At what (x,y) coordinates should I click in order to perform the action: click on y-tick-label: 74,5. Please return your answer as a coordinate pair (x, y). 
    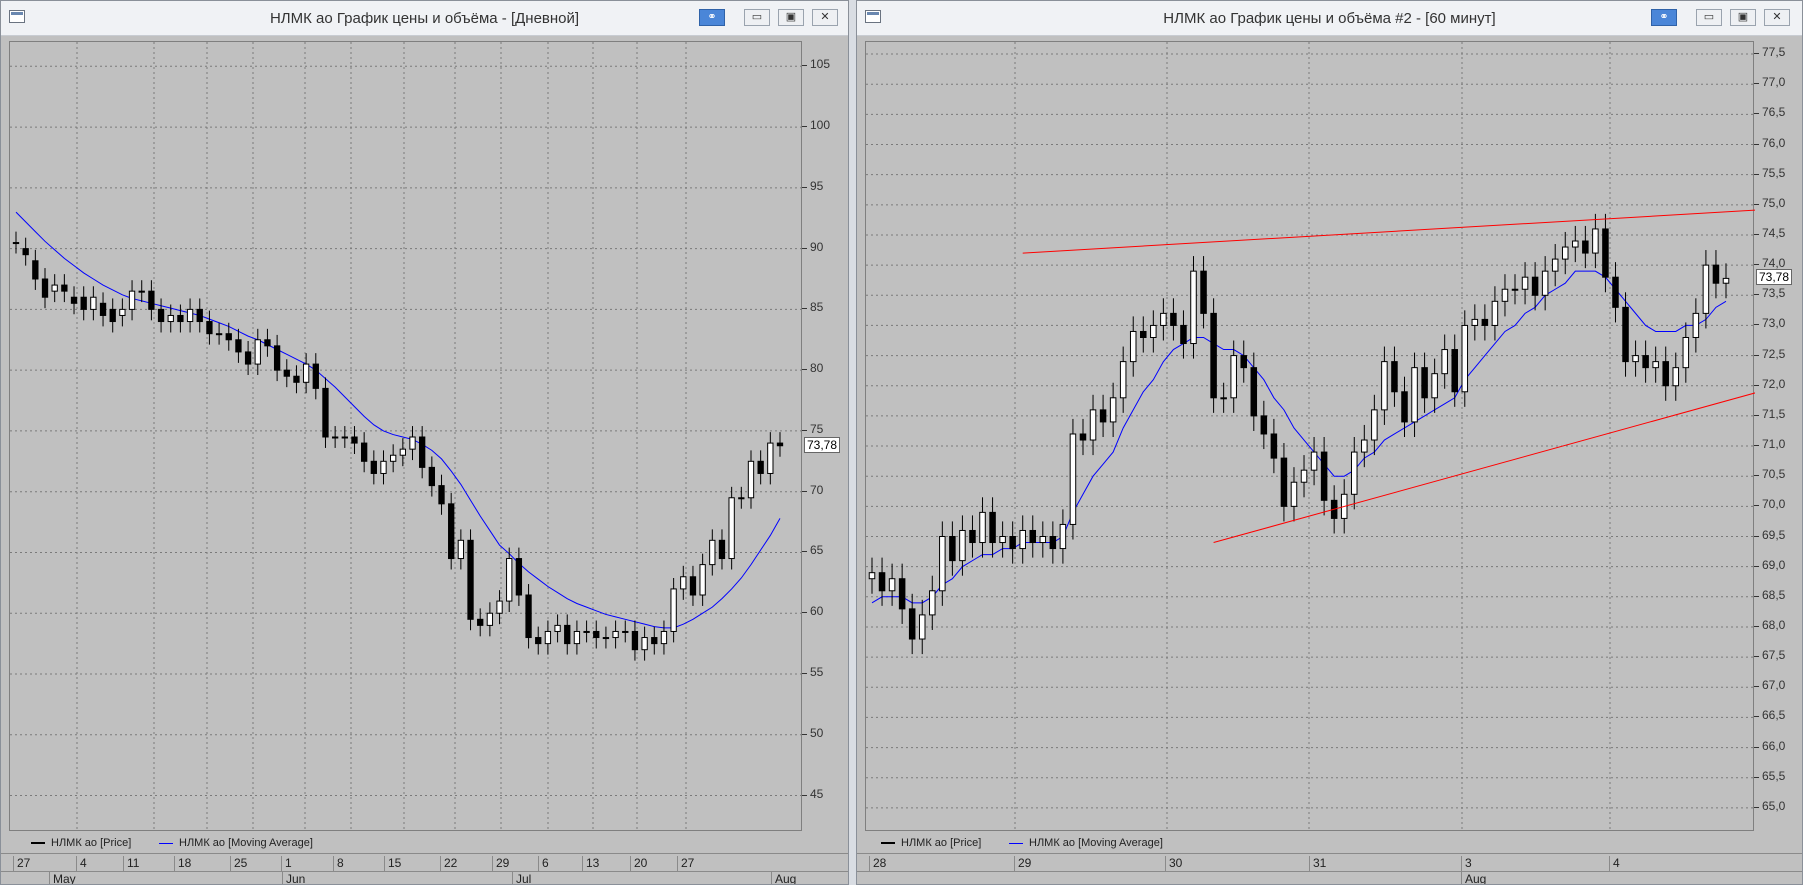
    Looking at the image, I should click on (1774, 232).